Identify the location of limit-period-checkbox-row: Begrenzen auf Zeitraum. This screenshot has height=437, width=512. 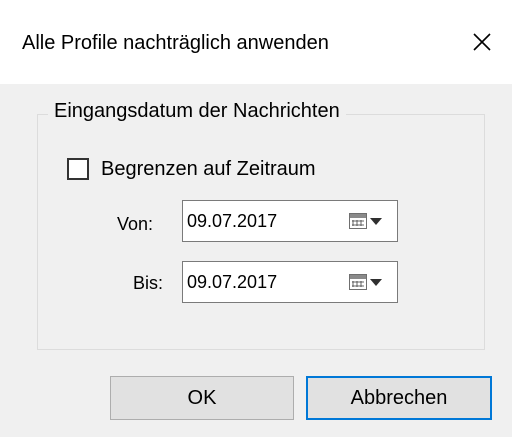
(191, 169).